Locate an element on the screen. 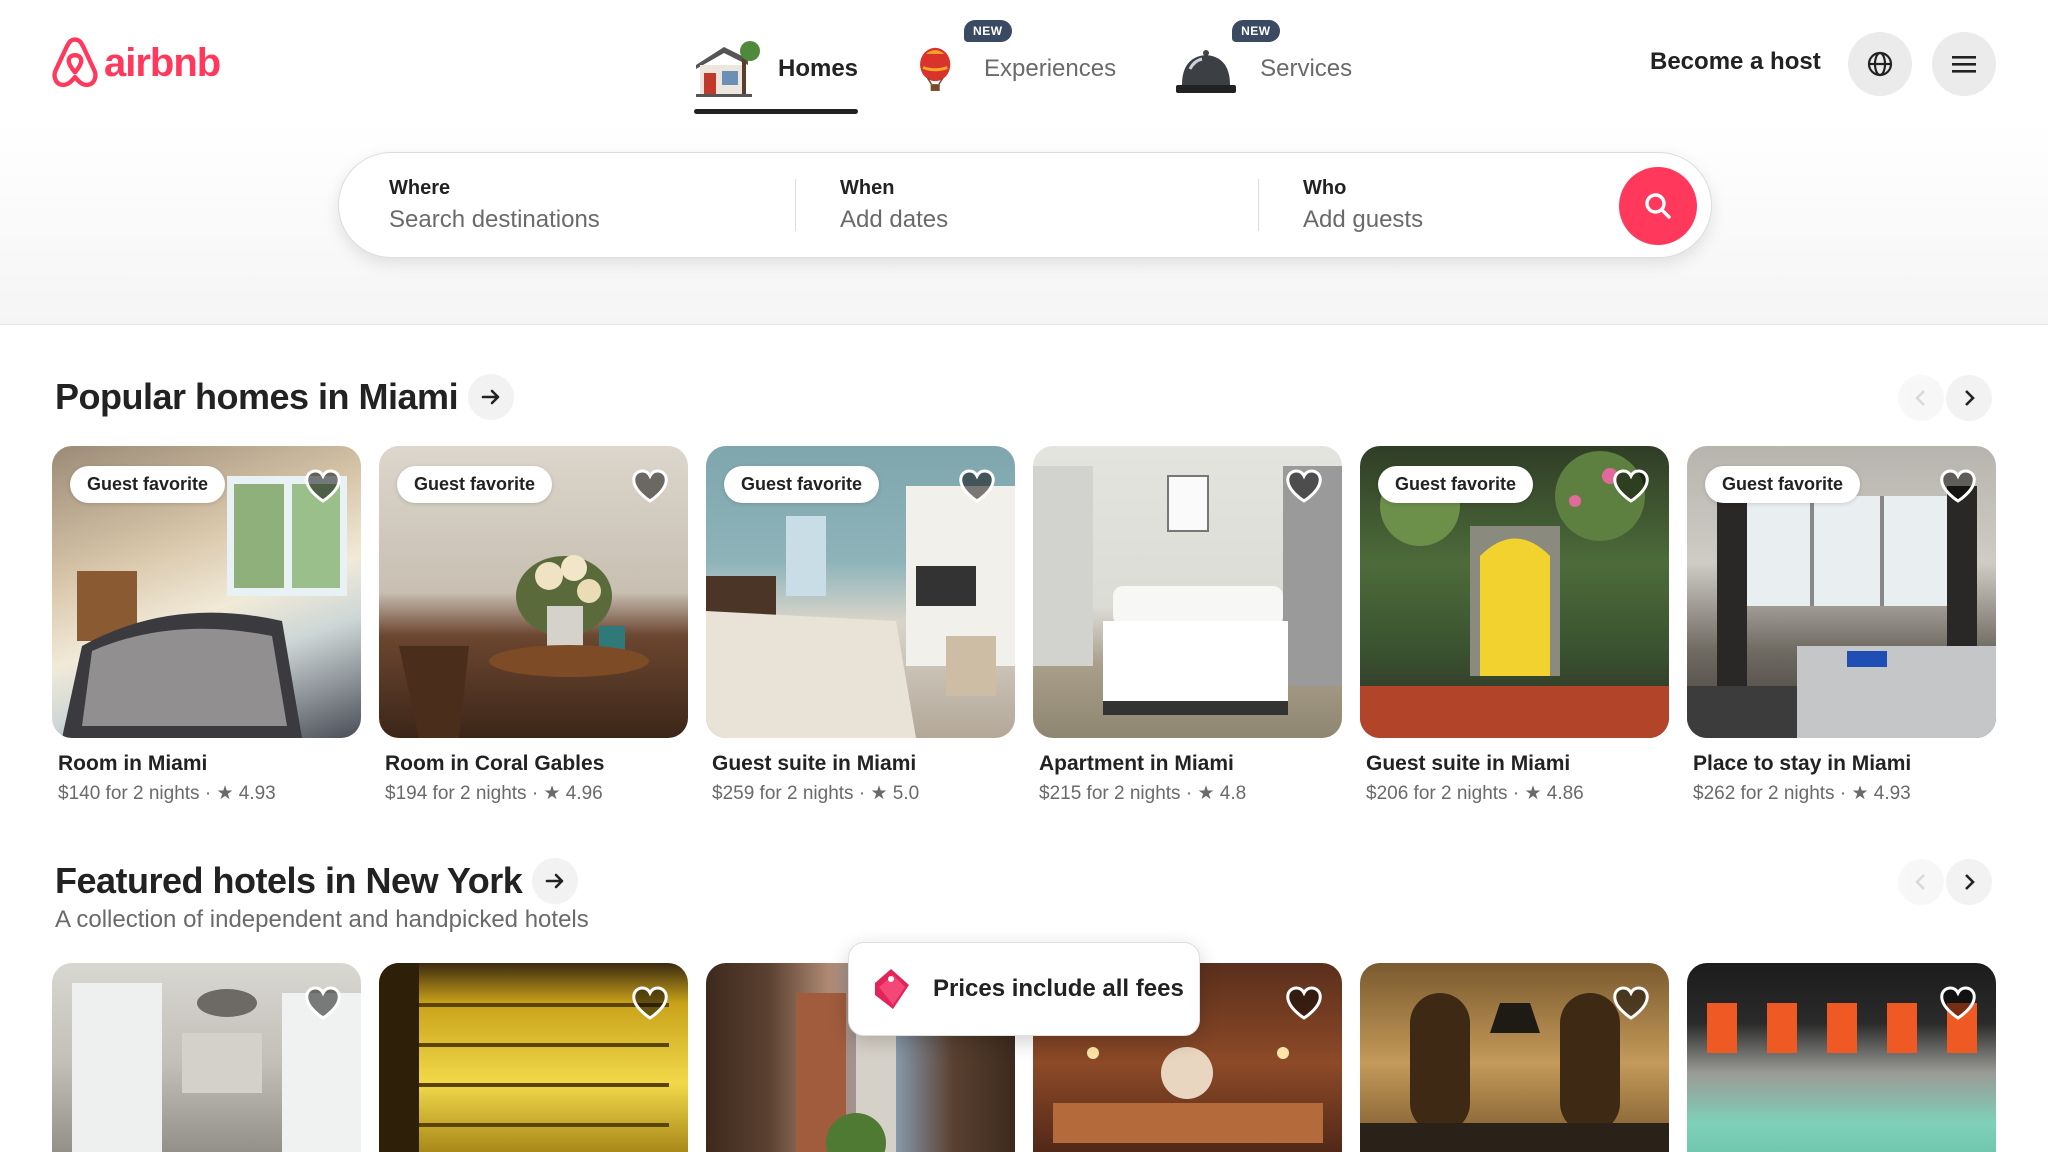  listing-title: Place to stay in Miami is located at coordinates (1802, 763).